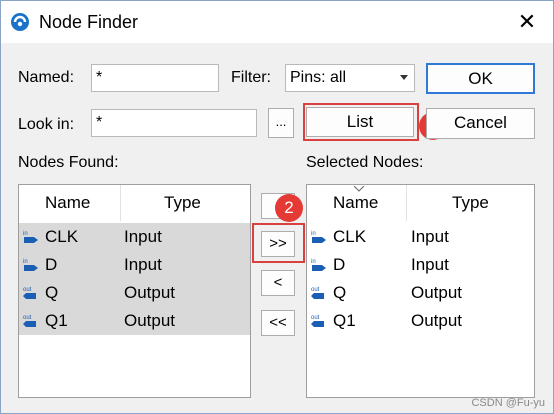 This screenshot has height=414, width=554. Describe the element at coordinates (480, 123) in the screenshot. I see `cancel-button: Cancel` at that location.